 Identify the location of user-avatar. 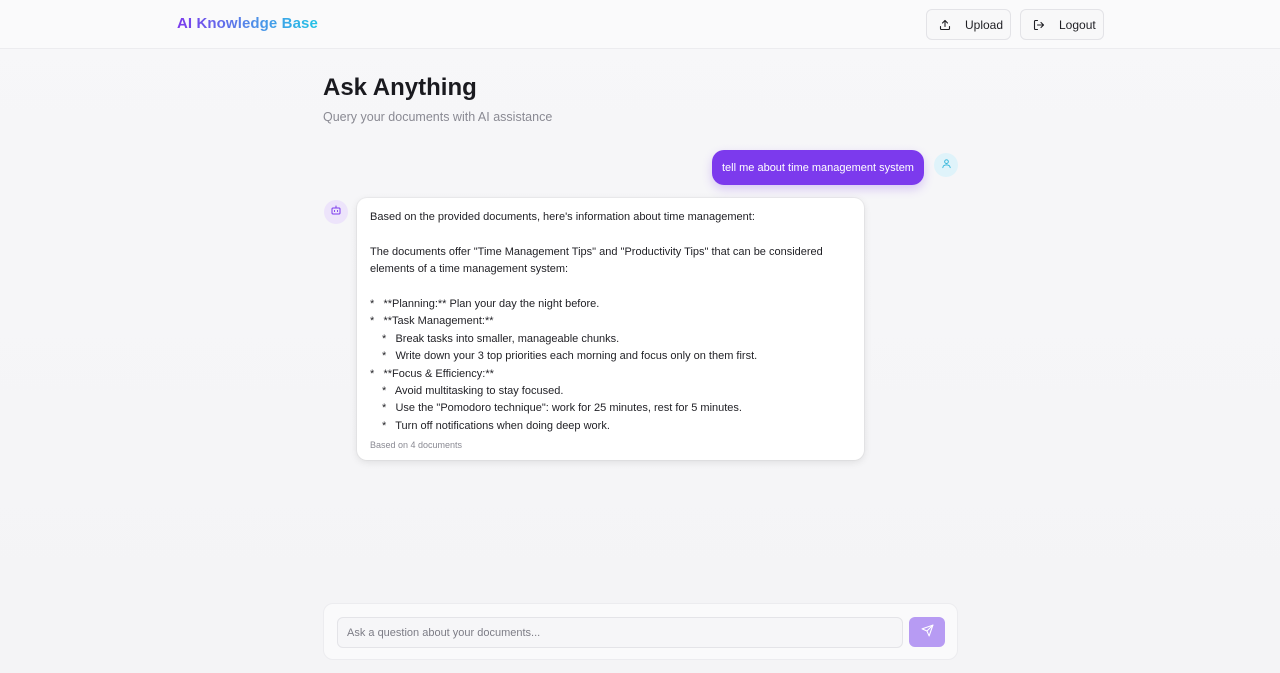
(946, 165).